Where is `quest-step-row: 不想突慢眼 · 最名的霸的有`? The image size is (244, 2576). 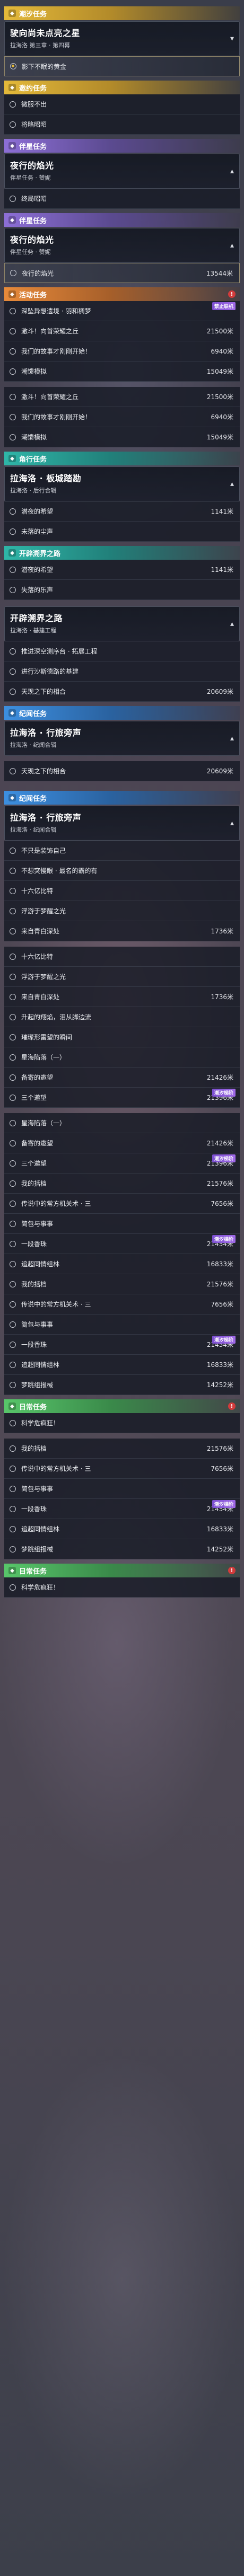
quest-step-row: 不想突慢眼 · 最名的霸的有 is located at coordinates (122, 871).